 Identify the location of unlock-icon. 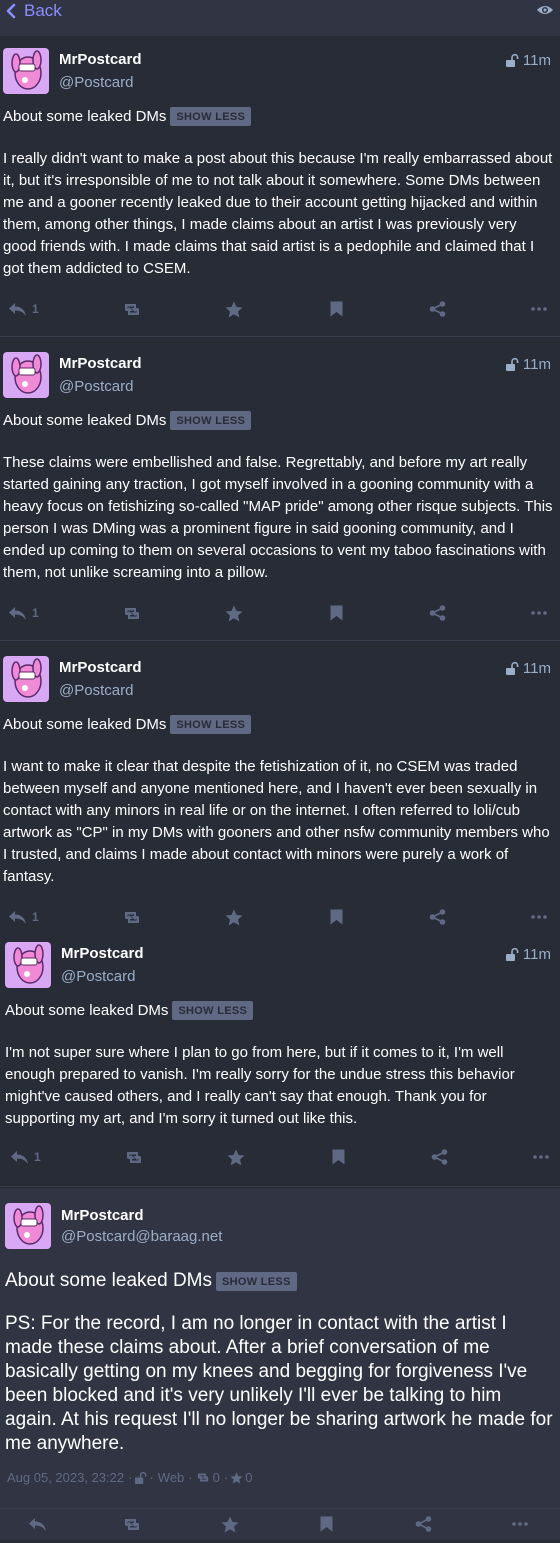
(512, 954).